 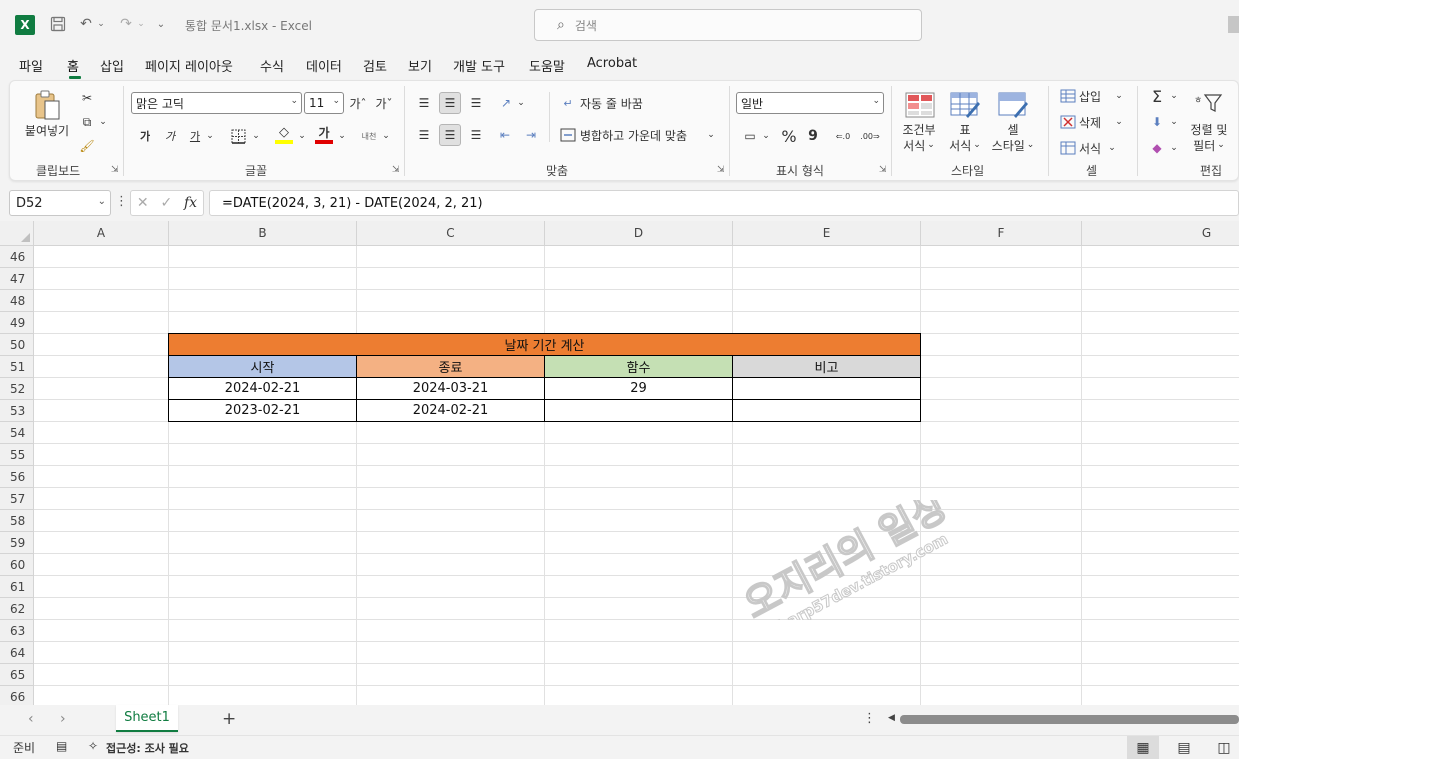 What do you see at coordinates (141, 24) in the screenshot?
I see `redo-dropdown-icon: ⌄` at bounding box center [141, 24].